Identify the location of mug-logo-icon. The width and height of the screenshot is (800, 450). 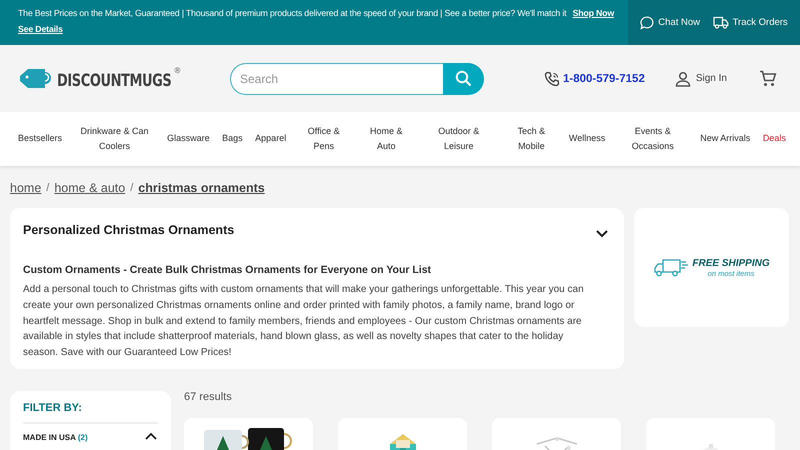
(36, 78).